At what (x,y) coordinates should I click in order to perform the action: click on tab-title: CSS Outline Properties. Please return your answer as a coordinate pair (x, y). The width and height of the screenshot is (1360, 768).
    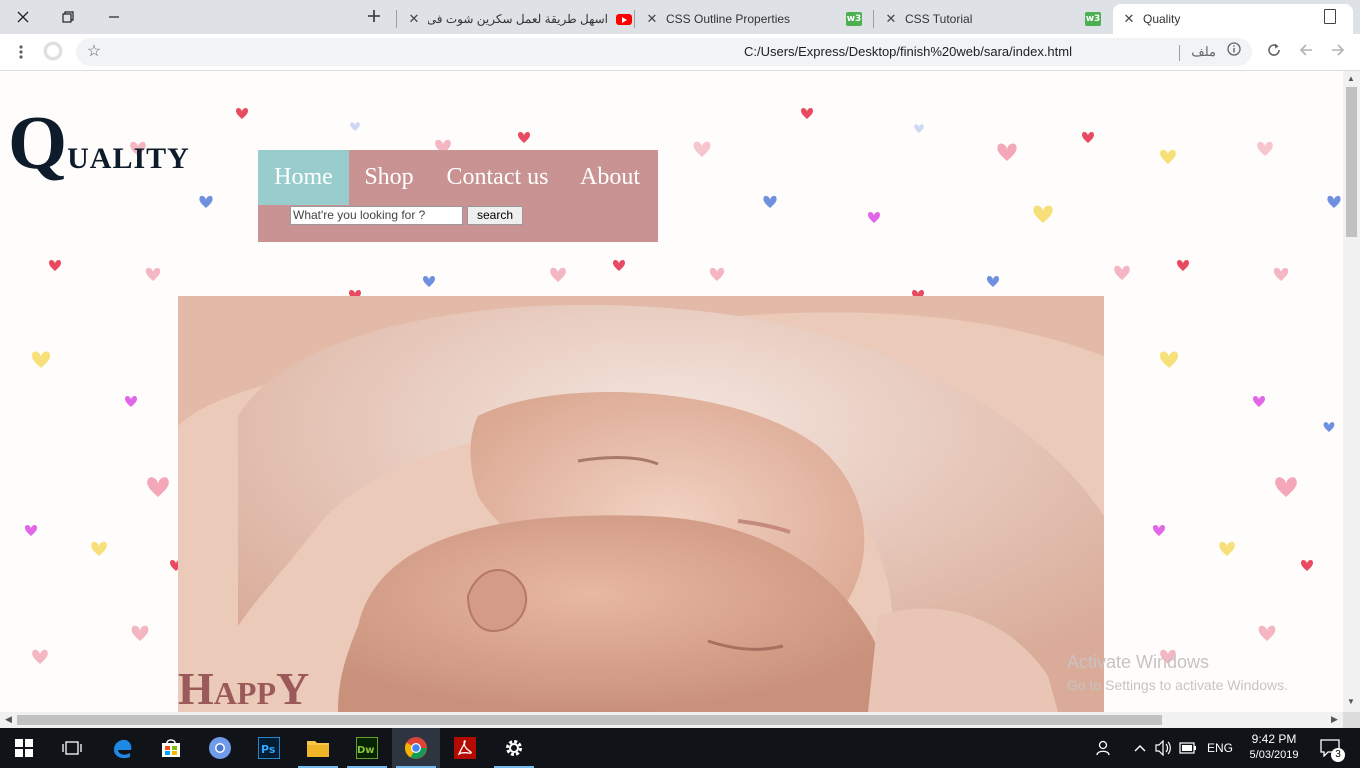
    Looking at the image, I should click on (728, 19).